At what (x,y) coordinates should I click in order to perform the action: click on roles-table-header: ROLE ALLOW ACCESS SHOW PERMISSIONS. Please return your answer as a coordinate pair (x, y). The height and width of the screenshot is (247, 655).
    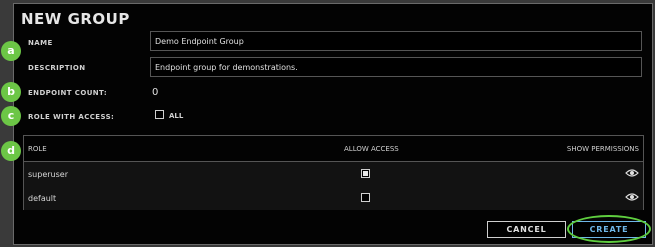
    Looking at the image, I should click on (333, 149).